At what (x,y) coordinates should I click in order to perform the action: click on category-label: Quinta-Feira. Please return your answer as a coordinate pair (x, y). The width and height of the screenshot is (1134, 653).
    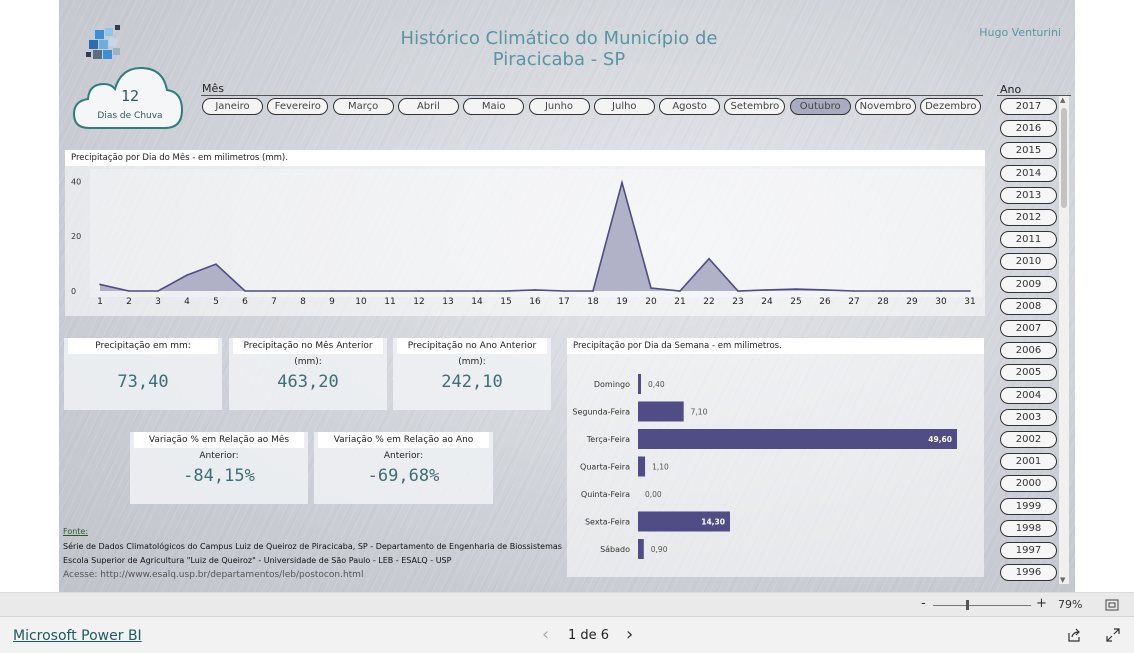
    Looking at the image, I should click on (605, 494).